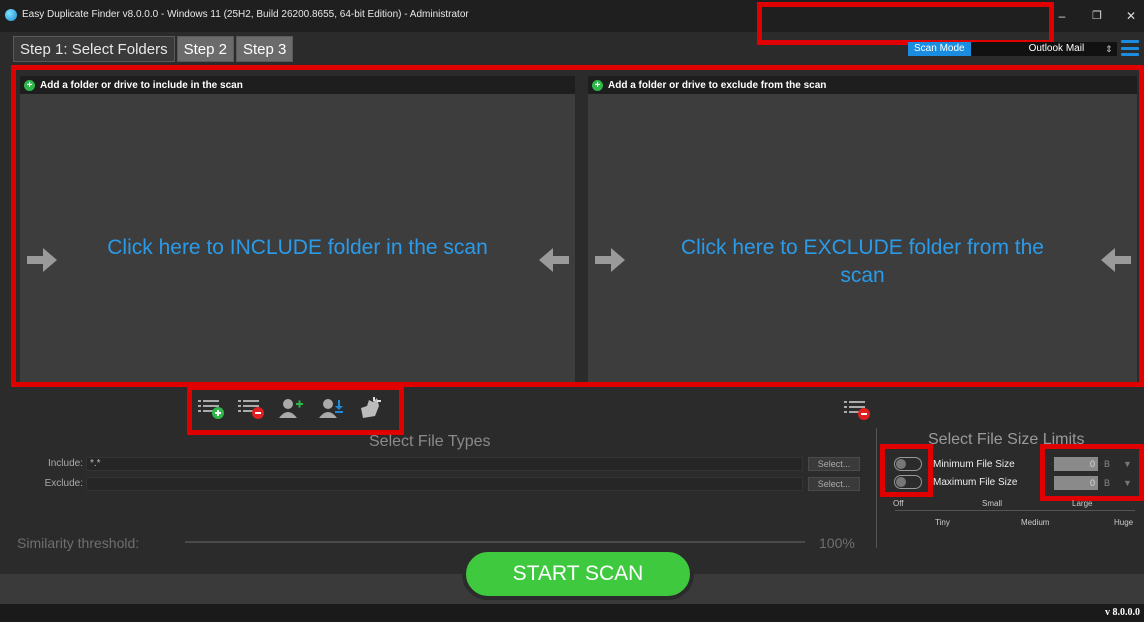  What do you see at coordinates (992, 503) in the screenshot?
I see `scale-small: Small` at bounding box center [992, 503].